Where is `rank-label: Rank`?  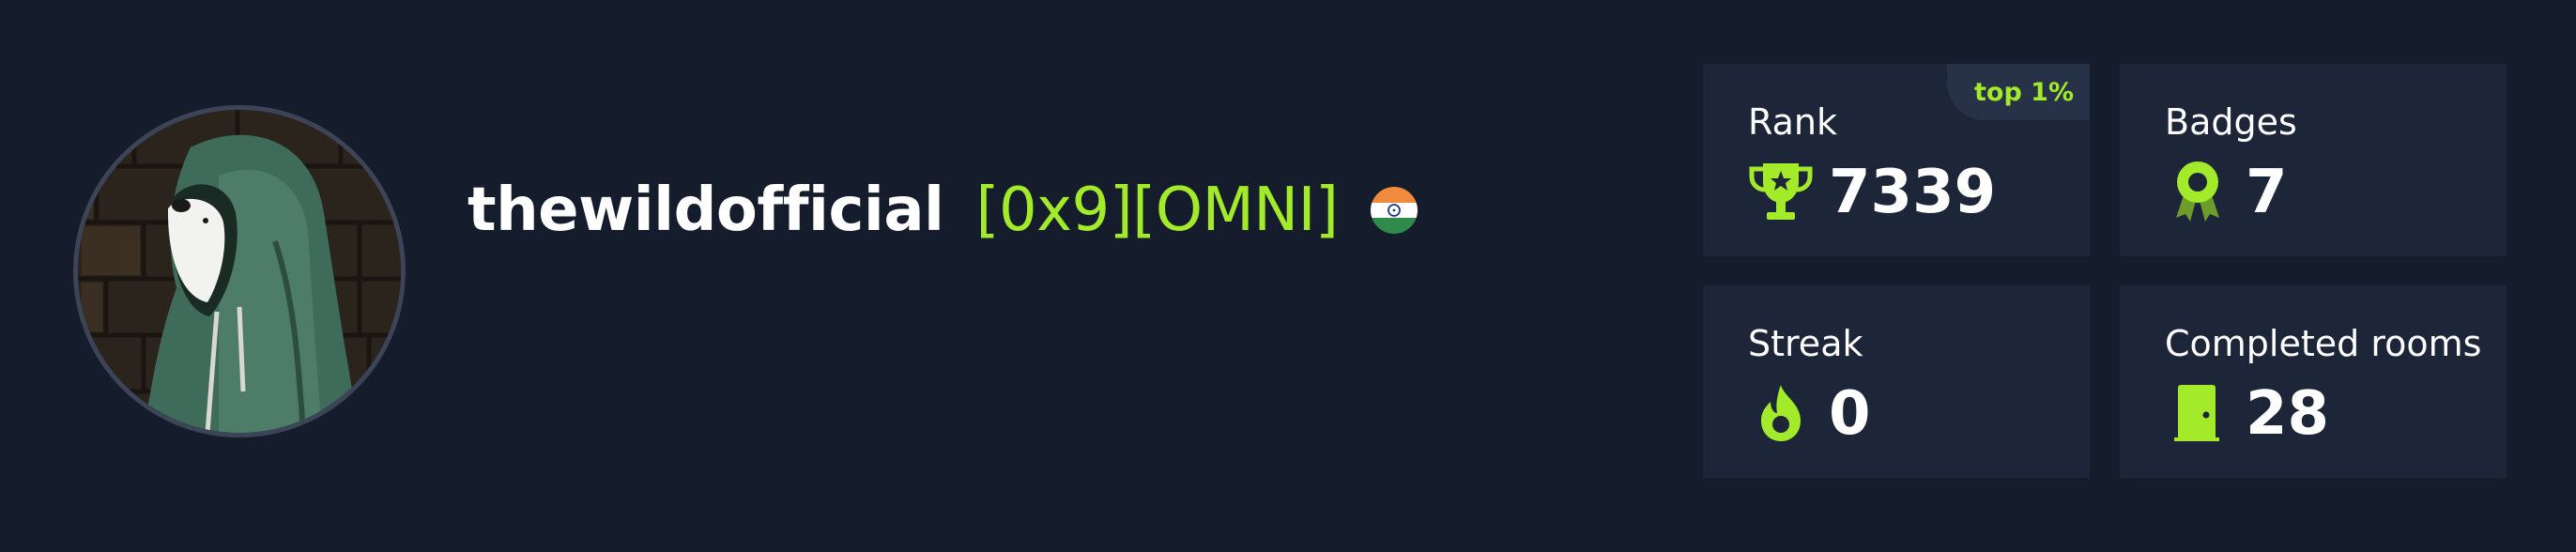
rank-label: Rank is located at coordinates (1792, 122).